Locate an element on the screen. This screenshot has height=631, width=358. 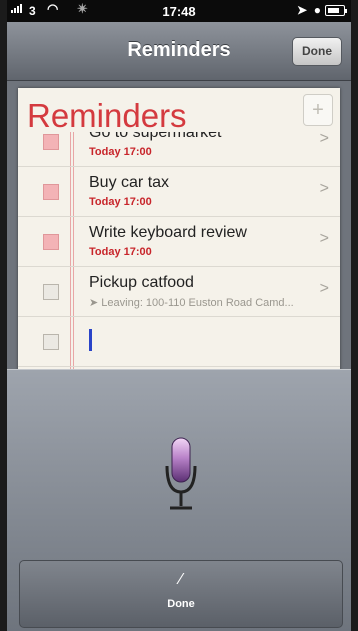
text-cursor is located at coordinates (90, 340).